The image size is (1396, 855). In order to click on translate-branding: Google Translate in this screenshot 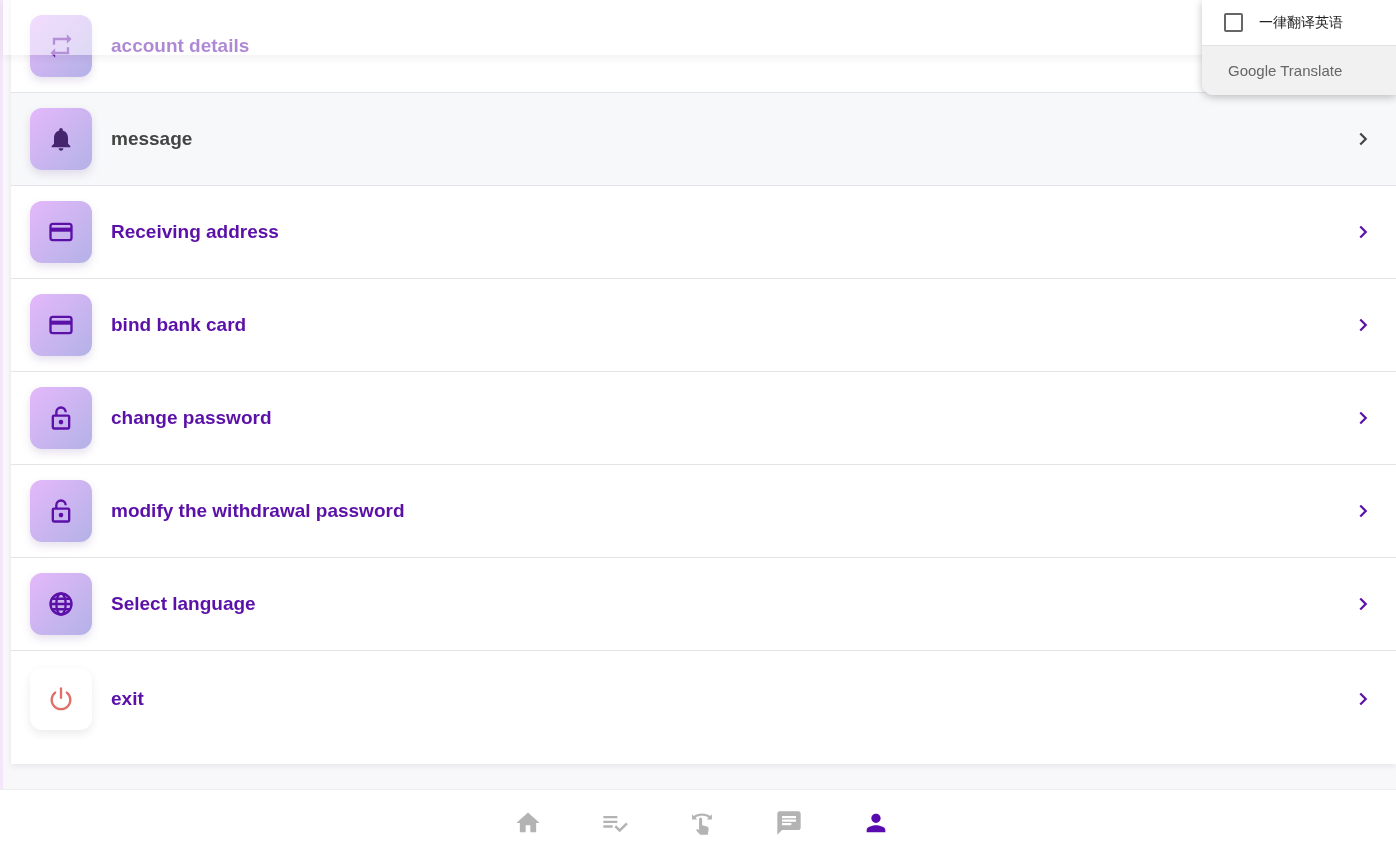, I will do `click(1285, 70)`.